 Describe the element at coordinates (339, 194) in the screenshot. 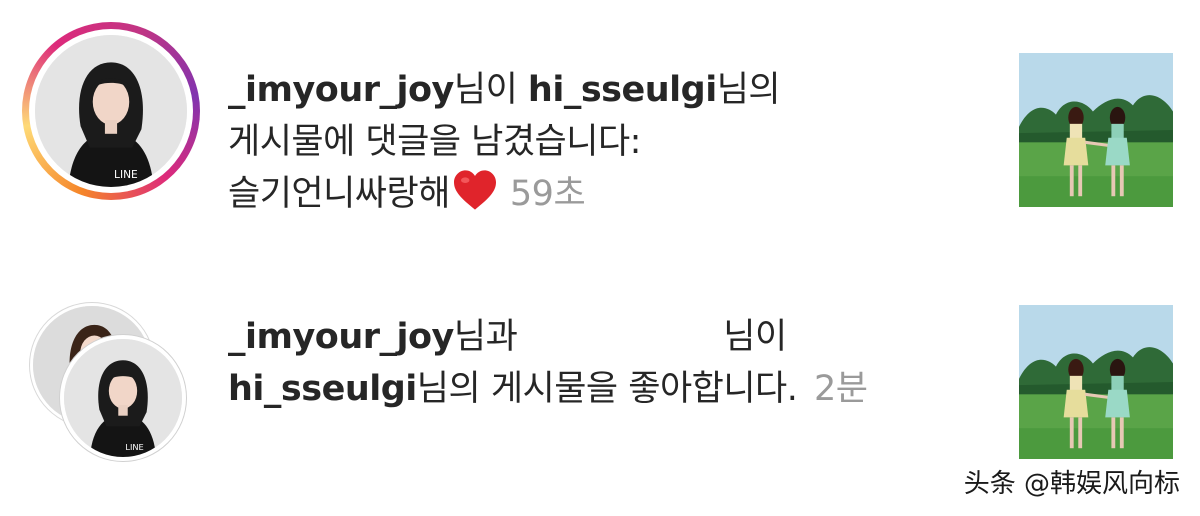

I see `comment-text: 슬기언니싸랑해` at that location.